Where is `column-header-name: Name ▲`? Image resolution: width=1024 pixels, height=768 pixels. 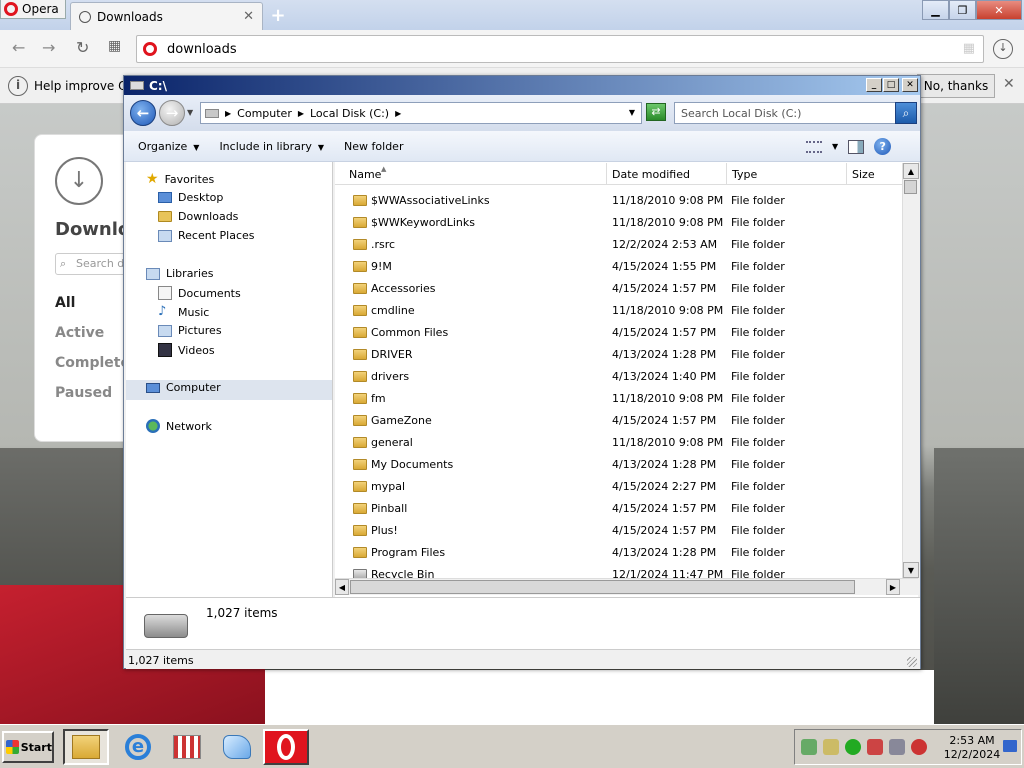 column-header-name: Name ▲ is located at coordinates (471, 174).